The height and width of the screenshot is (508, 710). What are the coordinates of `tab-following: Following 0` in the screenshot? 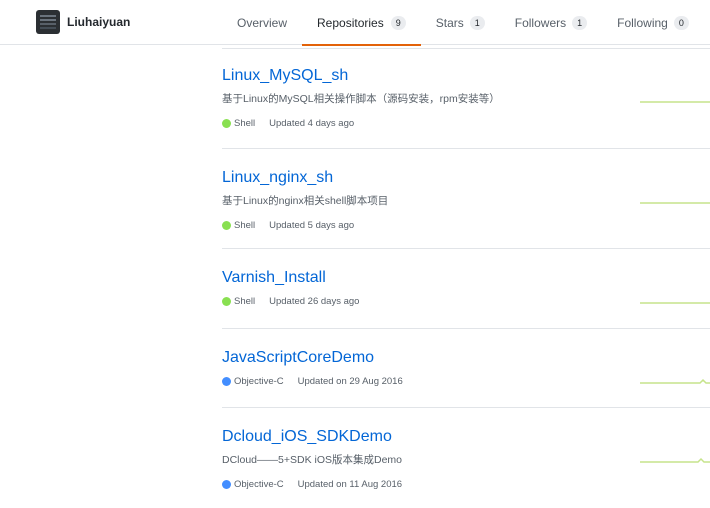 It's located at (653, 22).